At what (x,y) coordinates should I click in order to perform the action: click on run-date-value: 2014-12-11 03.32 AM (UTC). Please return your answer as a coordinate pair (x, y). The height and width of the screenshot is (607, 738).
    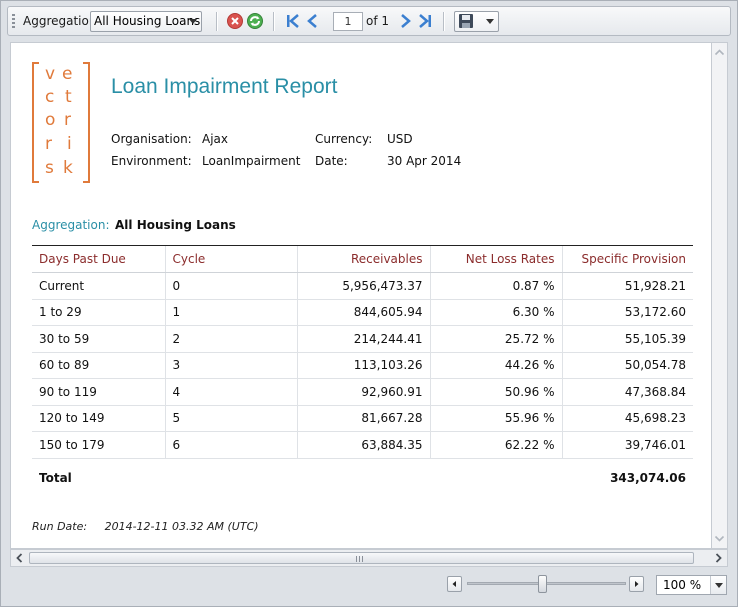
    Looking at the image, I should click on (181, 526).